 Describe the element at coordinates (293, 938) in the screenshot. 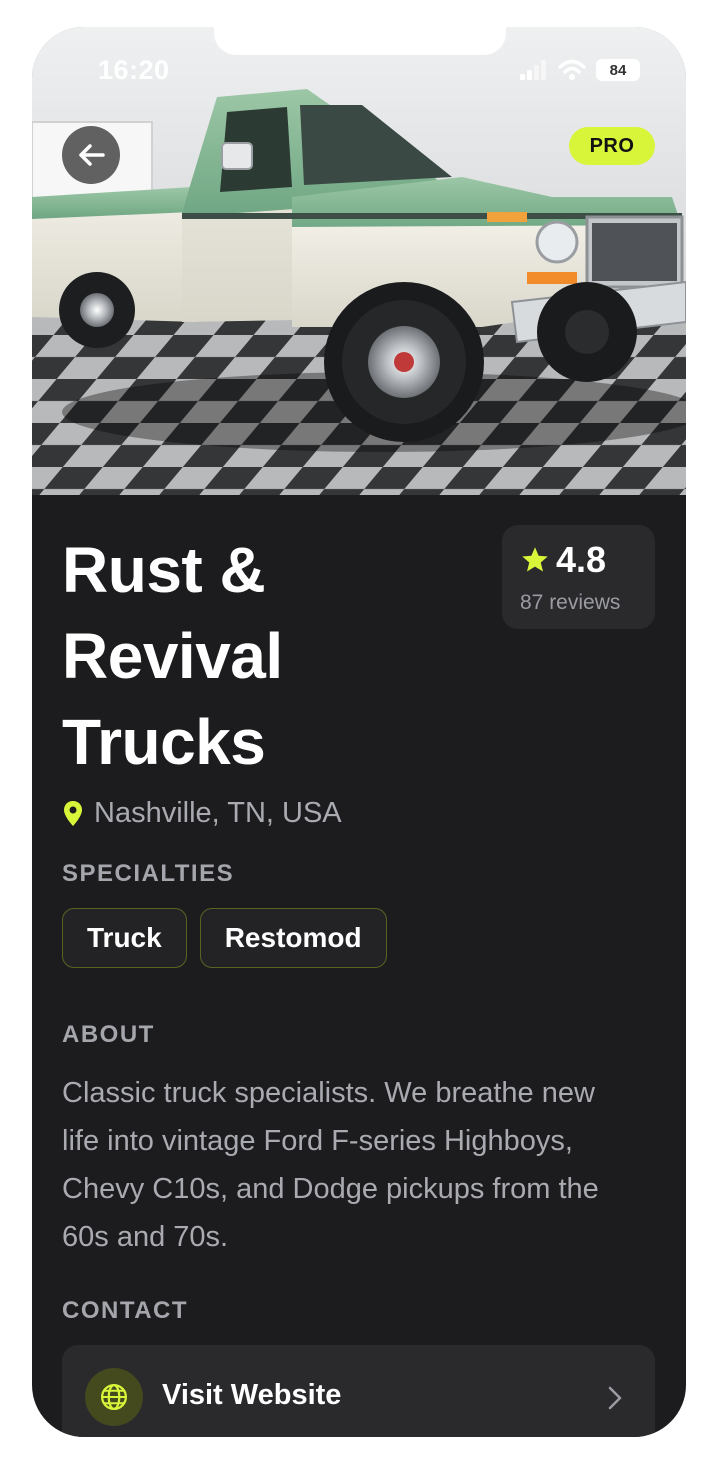

I see `specialty-tag-restomod: Restomod` at that location.